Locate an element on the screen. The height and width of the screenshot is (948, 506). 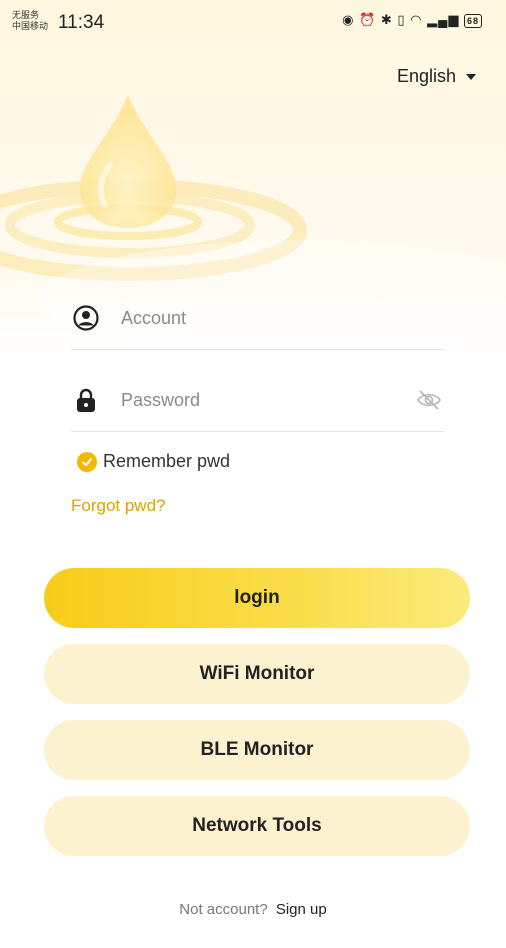
account-field is located at coordinates (257, 327).